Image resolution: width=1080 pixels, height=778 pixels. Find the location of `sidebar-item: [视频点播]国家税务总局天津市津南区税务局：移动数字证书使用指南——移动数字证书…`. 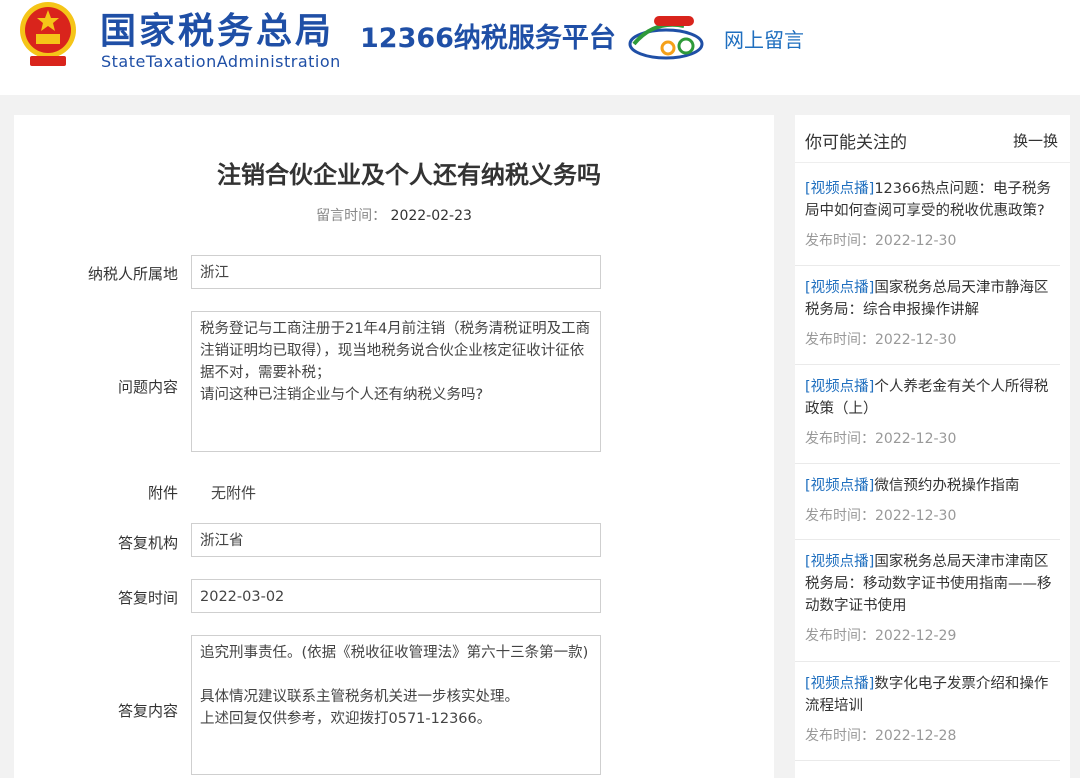

sidebar-item: [视频点播]国家税务总局天津市津南区税务局：移动数字证书使用指南——移动数字证书… is located at coordinates (933, 598).